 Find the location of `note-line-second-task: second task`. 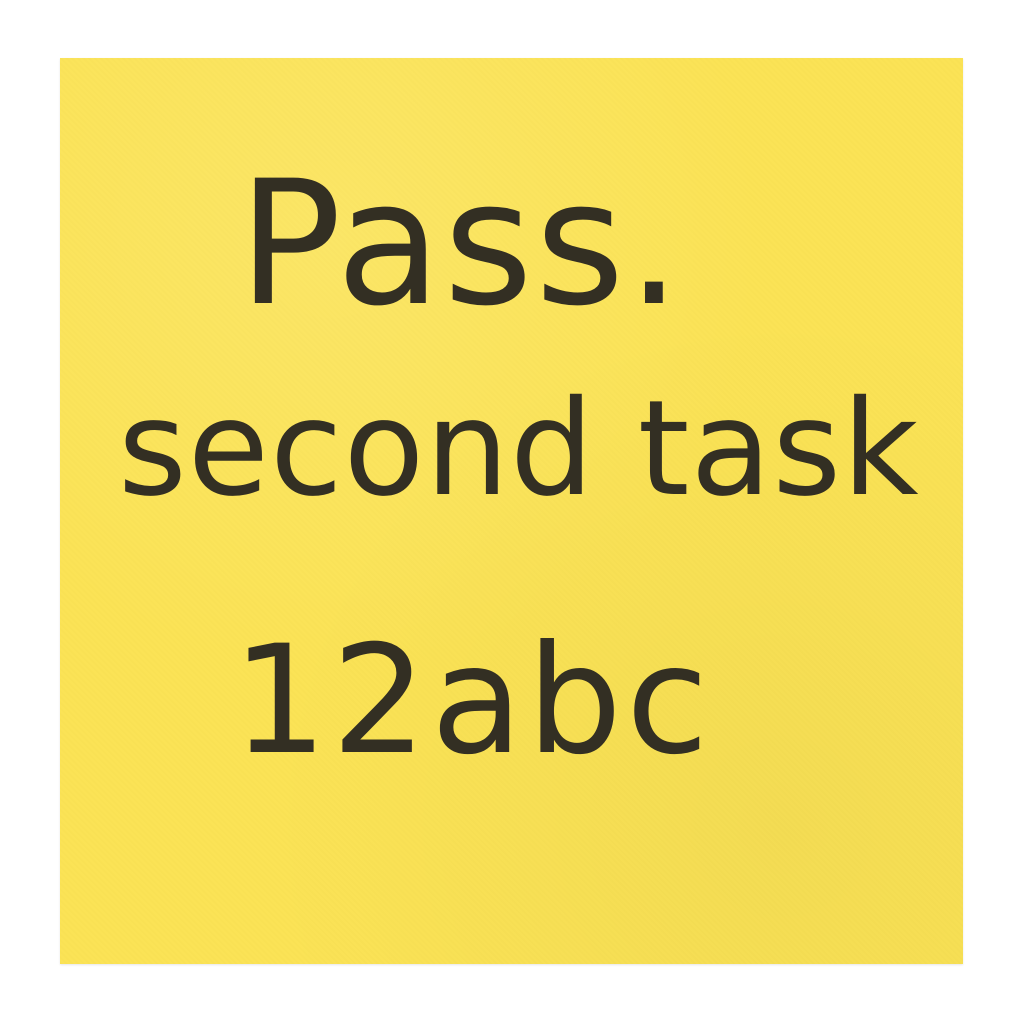

note-line-second-task: second task is located at coordinates (519, 449).